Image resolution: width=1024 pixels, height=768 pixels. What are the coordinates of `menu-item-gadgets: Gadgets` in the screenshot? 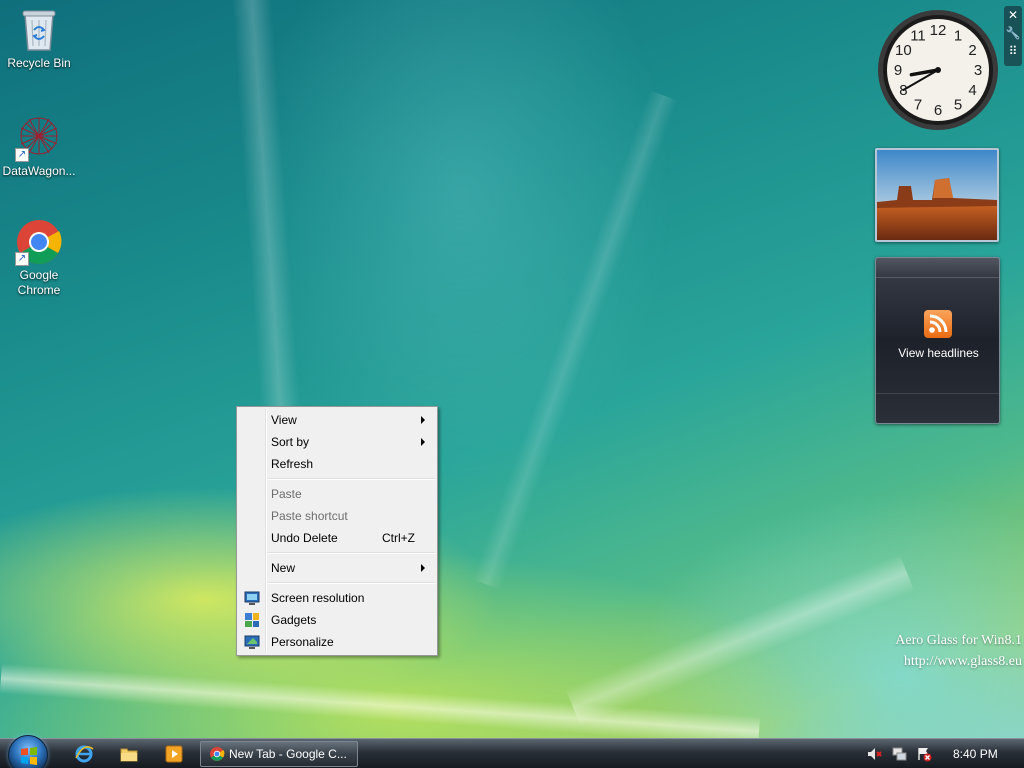 It's located at (337, 620).